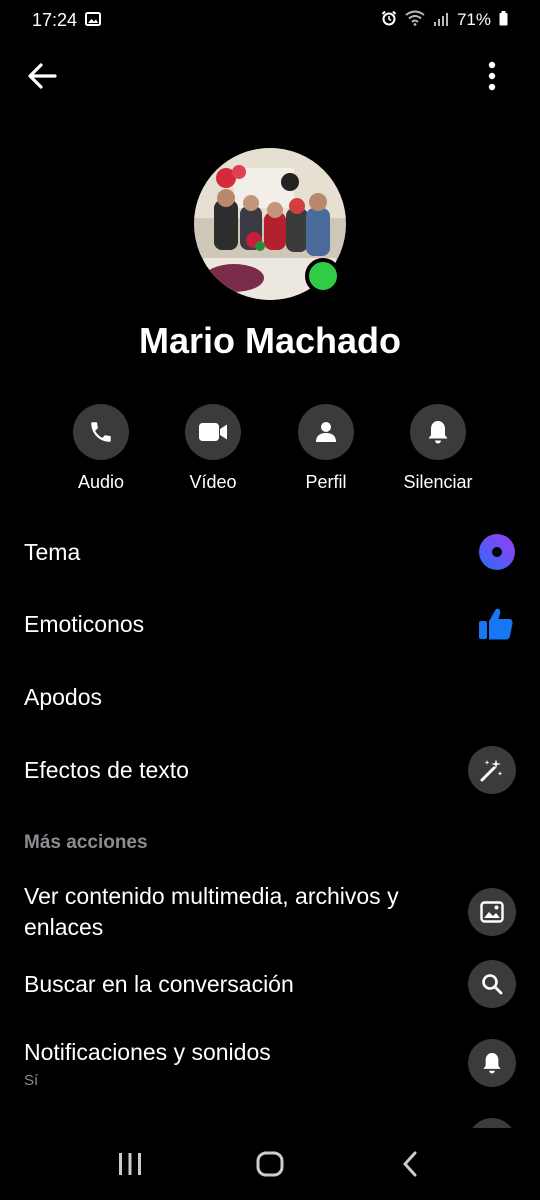 The width and height of the screenshot is (540, 1200). I want to click on phone-icon, so click(101, 432).